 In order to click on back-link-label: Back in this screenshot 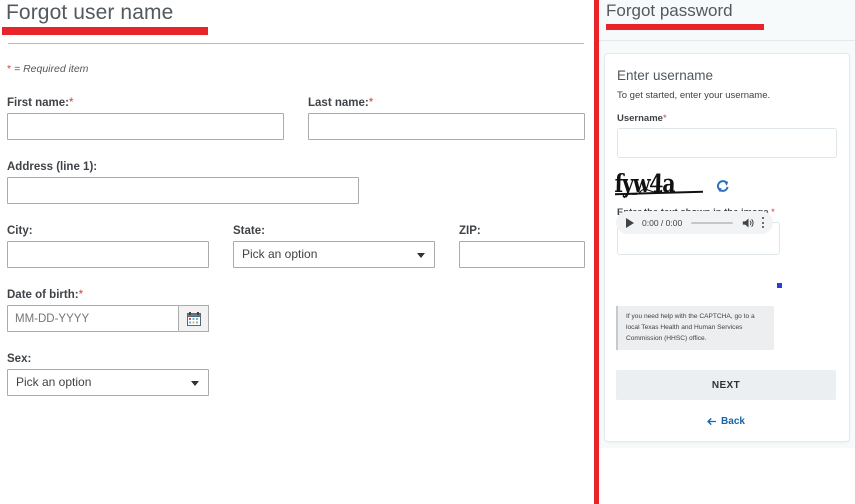, I will do `click(733, 421)`.